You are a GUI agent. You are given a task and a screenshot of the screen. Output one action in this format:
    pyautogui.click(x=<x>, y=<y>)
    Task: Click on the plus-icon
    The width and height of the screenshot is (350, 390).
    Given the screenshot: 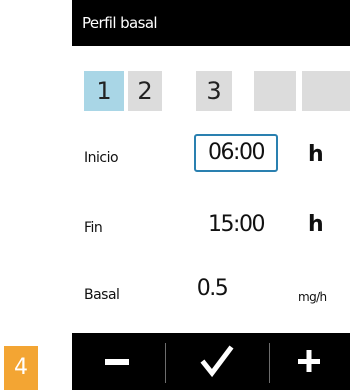 What is the action you would take?
    pyautogui.click(x=309, y=361)
    